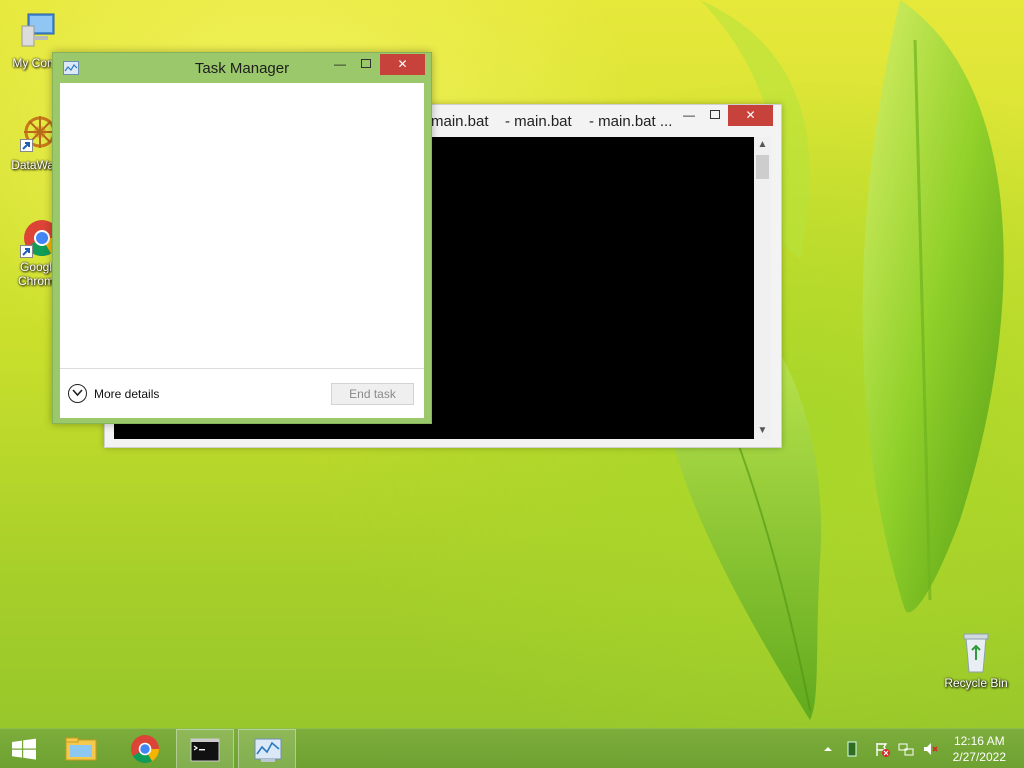 This screenshot has height=768, width=1024. What do you see at coordinates (512, 748) in the screenshot?
I see `taskbar: 12:16 AM 2/27/2022` at bounding box center [512, 748].